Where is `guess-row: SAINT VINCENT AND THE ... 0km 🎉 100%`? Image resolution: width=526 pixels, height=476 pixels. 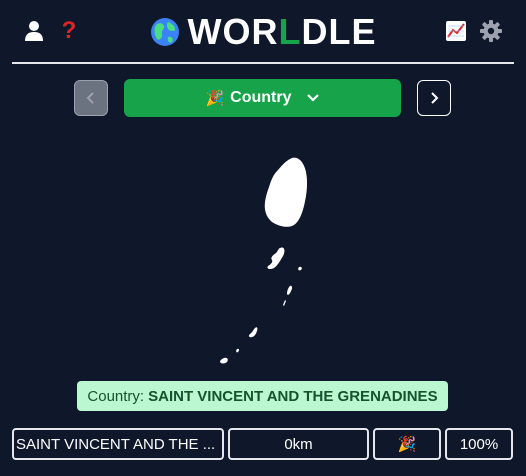 guess-row: SAINT VINCENT AND THE ... 0km 🎉 100% is located at coordinates (263, 444).